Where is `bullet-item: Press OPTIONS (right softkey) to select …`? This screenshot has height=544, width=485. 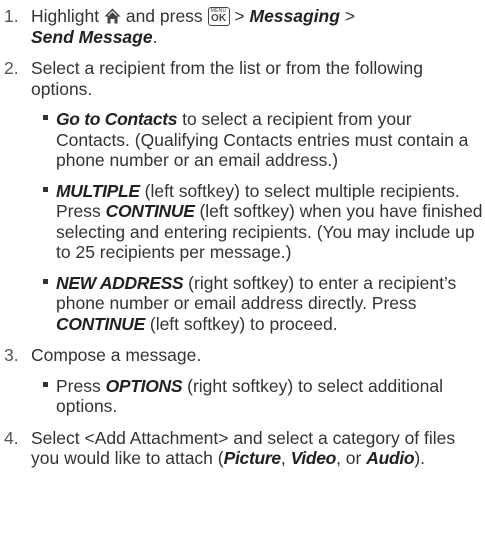 bullet-item: Press OPTIONS (right softkey) to select … is located at coordinates (264, 396).